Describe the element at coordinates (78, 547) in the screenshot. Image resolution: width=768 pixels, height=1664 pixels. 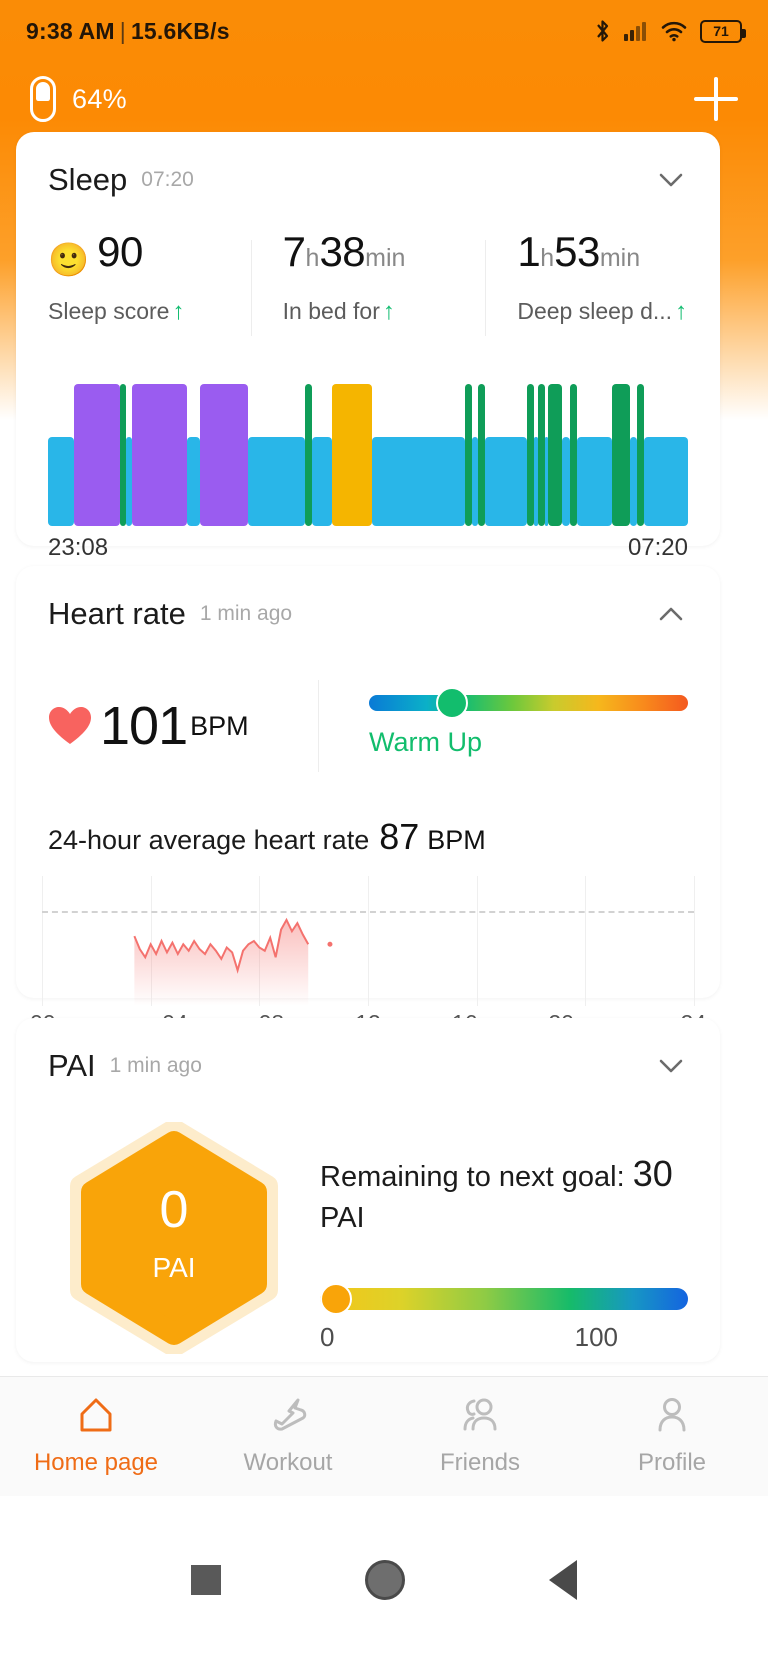
I see `sleep-start-time: 23:08` at that location.